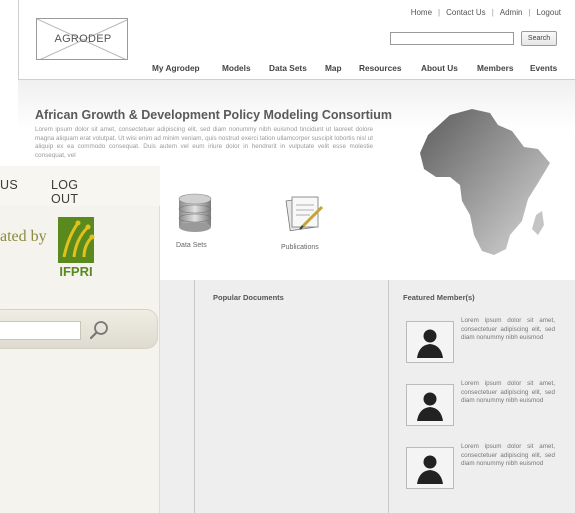 The image size is (575, 513). Describe the element at coordinates (466, 12) in the screenshot. I see `link-contact-us: Contact Us` at that location.